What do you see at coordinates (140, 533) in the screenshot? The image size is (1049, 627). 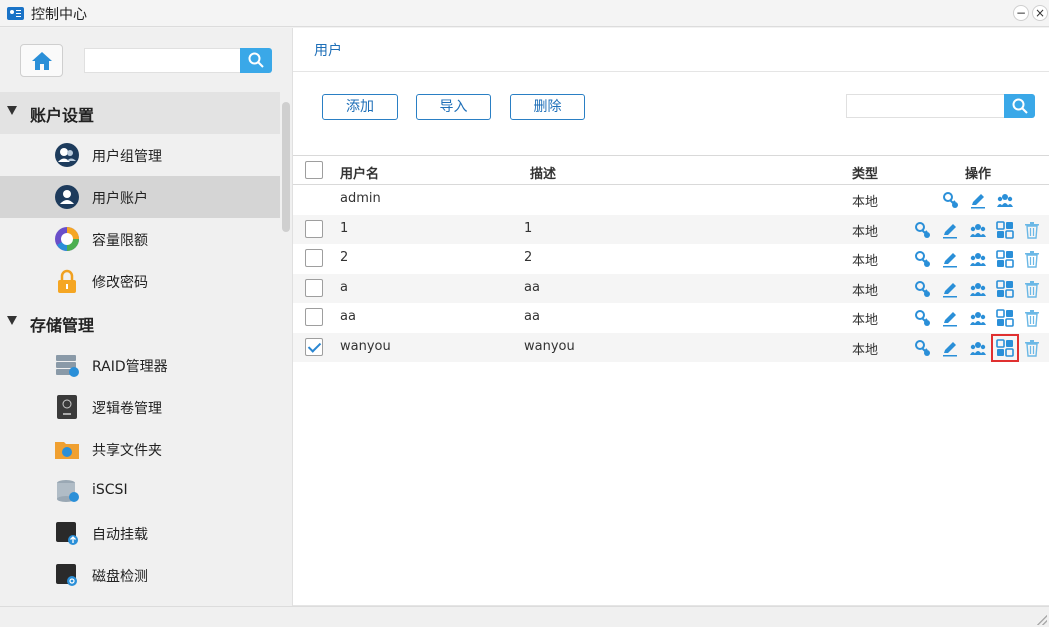 I see `sidebar-item-automount: 自动挂载` at bounding box center [140, 533].